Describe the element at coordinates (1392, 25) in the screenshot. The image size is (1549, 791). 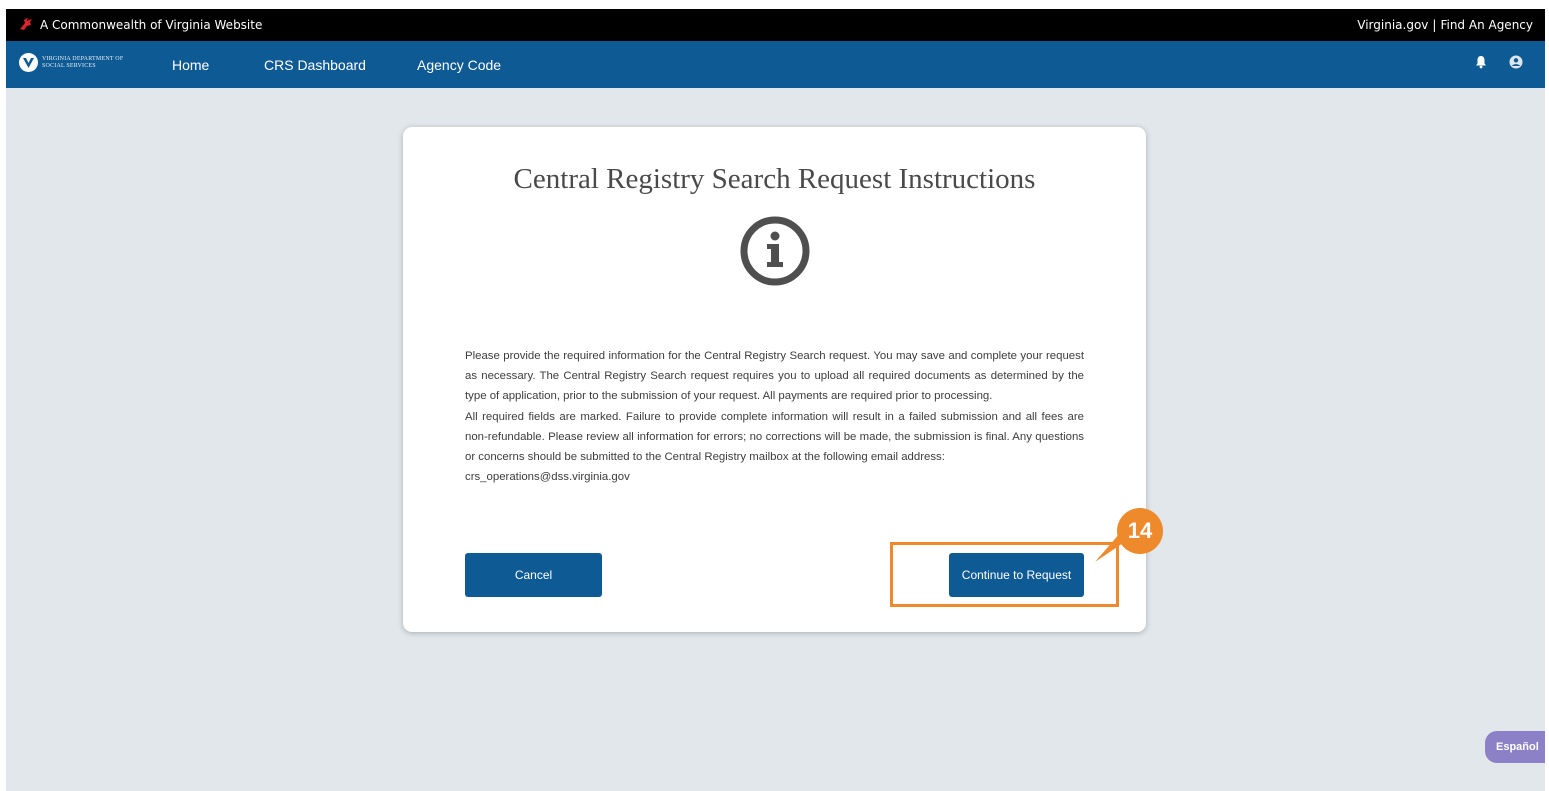
I see `virginia-gov-link: Virginia.gov` at that location.